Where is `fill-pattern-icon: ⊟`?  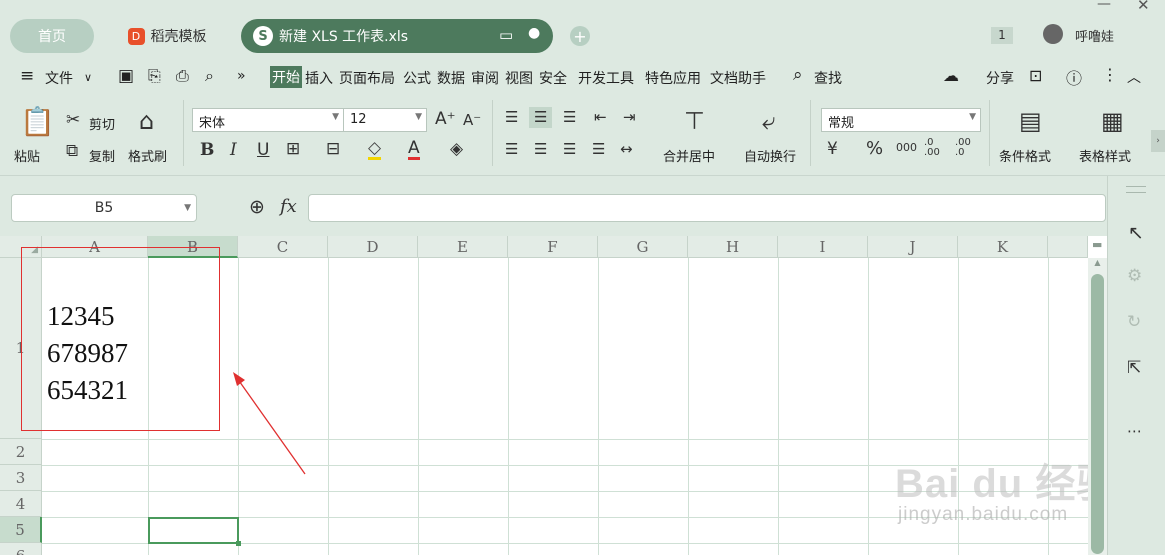
fill-pattern-icon: ⊟ is located at coordinates (333, 149).